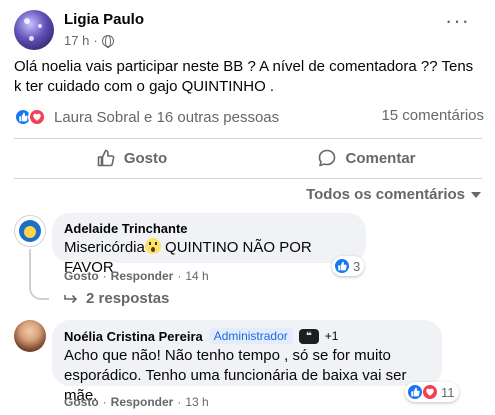  I want to click on badge-extra-count: +1, so click(331, 336).